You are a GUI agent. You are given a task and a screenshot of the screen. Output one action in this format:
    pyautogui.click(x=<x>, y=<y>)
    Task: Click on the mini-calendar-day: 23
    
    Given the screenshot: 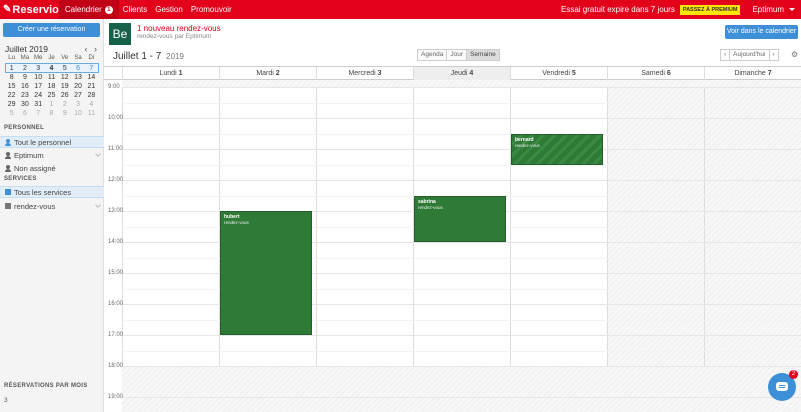 What is the action you would take?
    pyautogui.click(x=24, y=95)
    